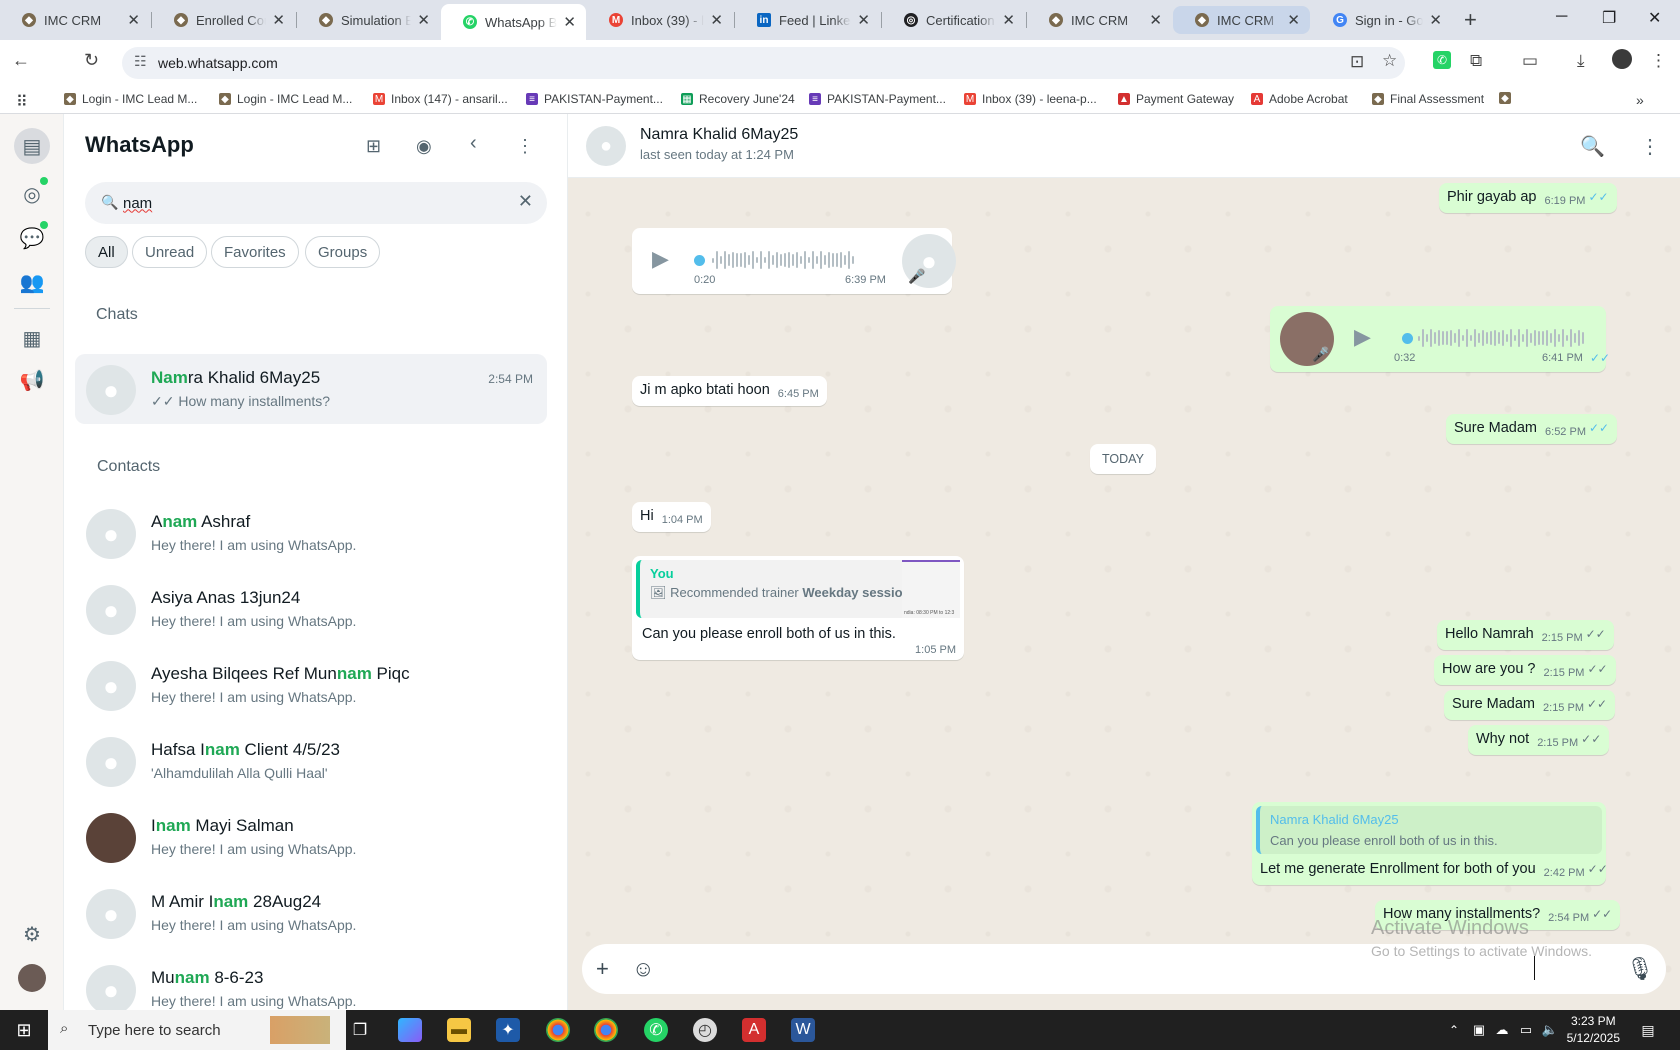  Describe the element at coordinates (1530, 61) in the screenshot. I see `cast-icon: ▭` at that location.